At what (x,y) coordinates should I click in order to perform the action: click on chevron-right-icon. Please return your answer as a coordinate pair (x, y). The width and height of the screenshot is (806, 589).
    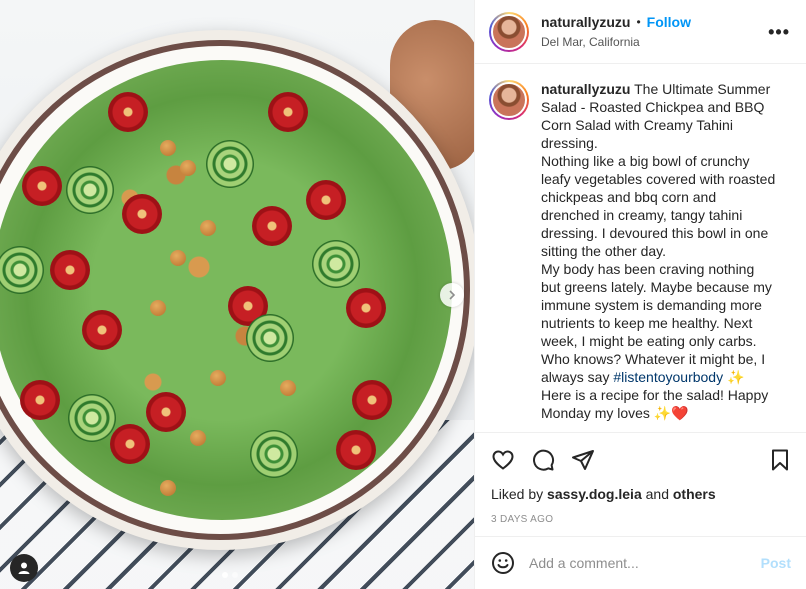
    Looking at the image, I should click on (452, 295).